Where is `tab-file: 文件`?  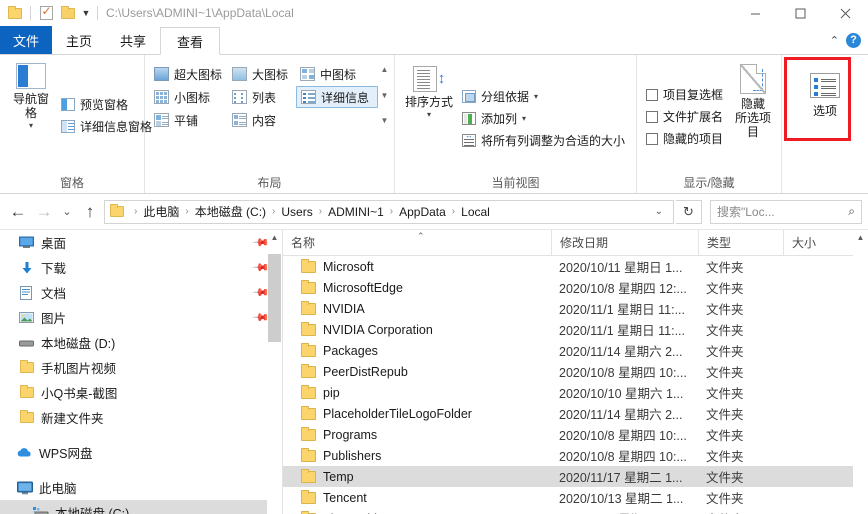 tab-file: 文件 is located at coordinates (26, 40).